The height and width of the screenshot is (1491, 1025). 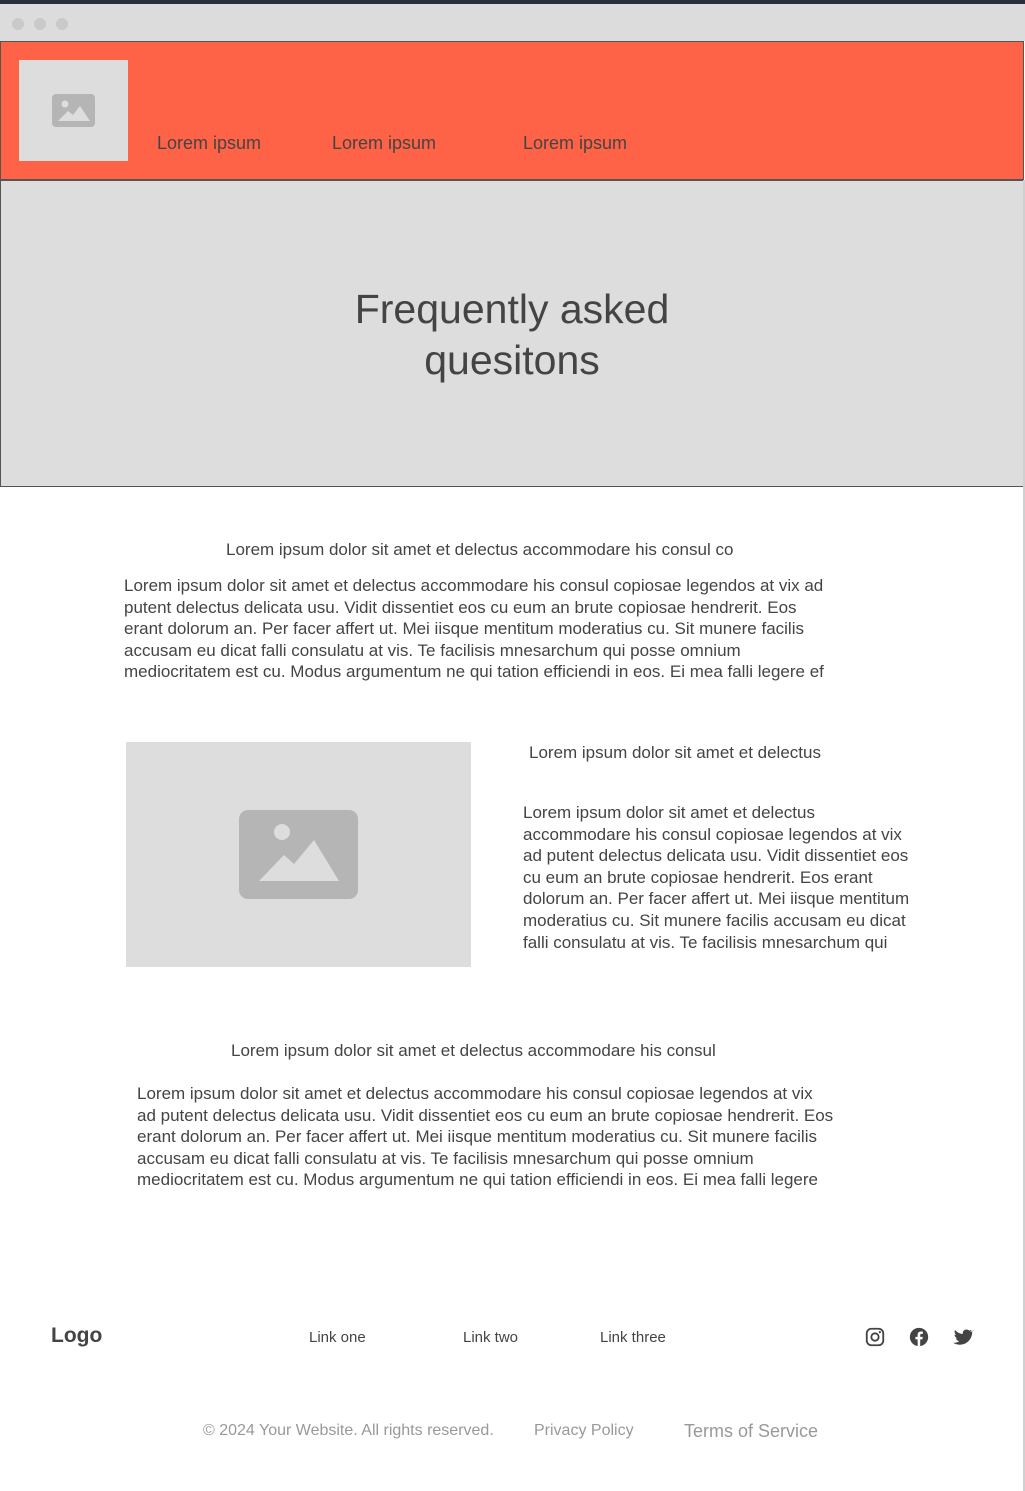 I want to click on footer-logo: Logo, so click(x=76, y=1336).